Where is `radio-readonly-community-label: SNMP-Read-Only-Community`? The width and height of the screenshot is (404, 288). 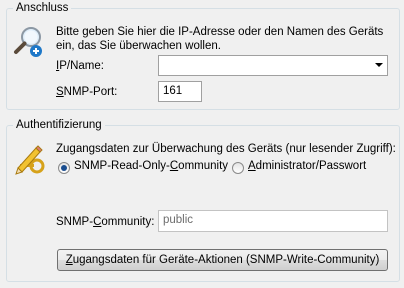 radio-readonly-community-label: SNMP-Read-Only-Community is located at coordinates (151, 166).